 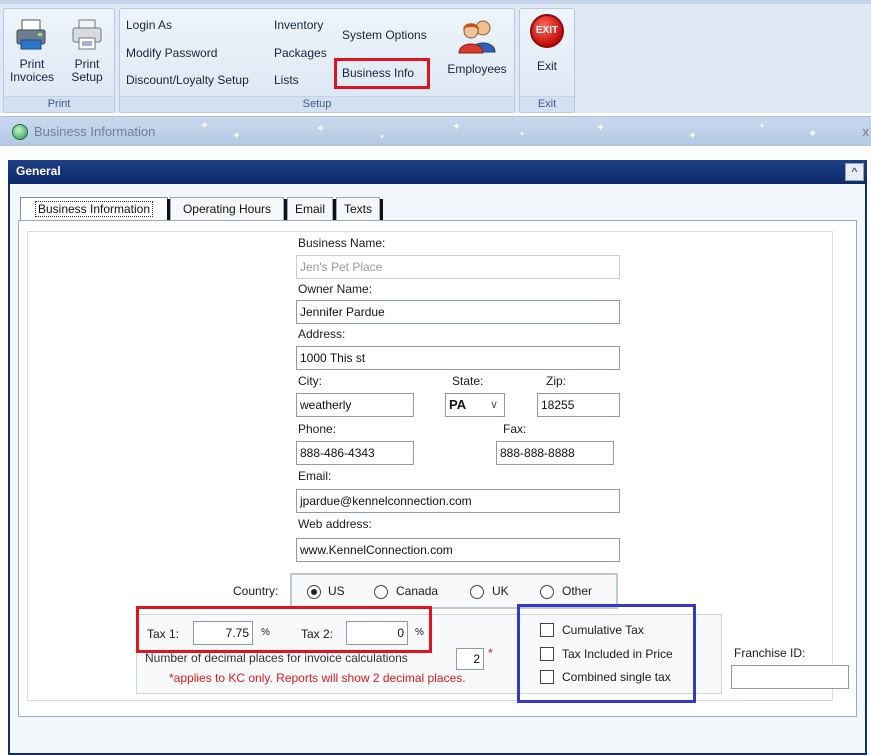 What do you see at coordinates (477, 58) in the screenshot?
I see `employees-button: Employees` at bounding box center [477, 58].